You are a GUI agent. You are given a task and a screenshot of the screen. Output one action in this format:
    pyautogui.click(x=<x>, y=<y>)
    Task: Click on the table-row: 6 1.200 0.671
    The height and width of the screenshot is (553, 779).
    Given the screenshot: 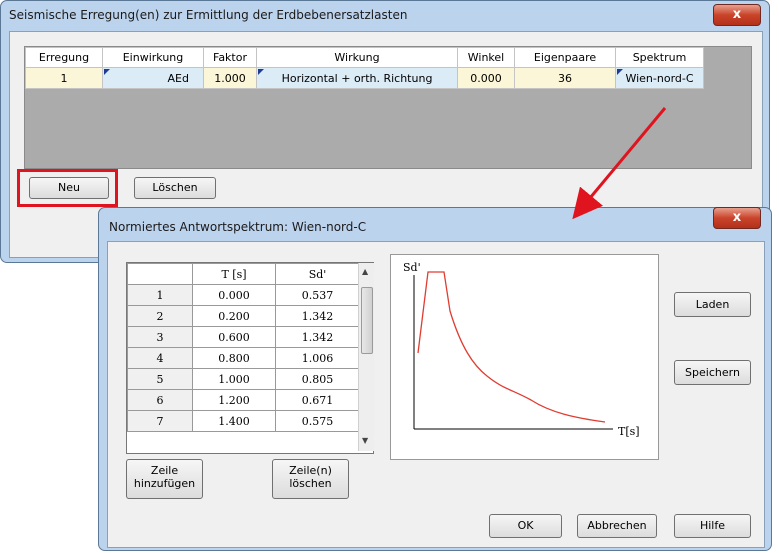 What is the action you would take?
    pyautogui.click(x=243, y=400)
    